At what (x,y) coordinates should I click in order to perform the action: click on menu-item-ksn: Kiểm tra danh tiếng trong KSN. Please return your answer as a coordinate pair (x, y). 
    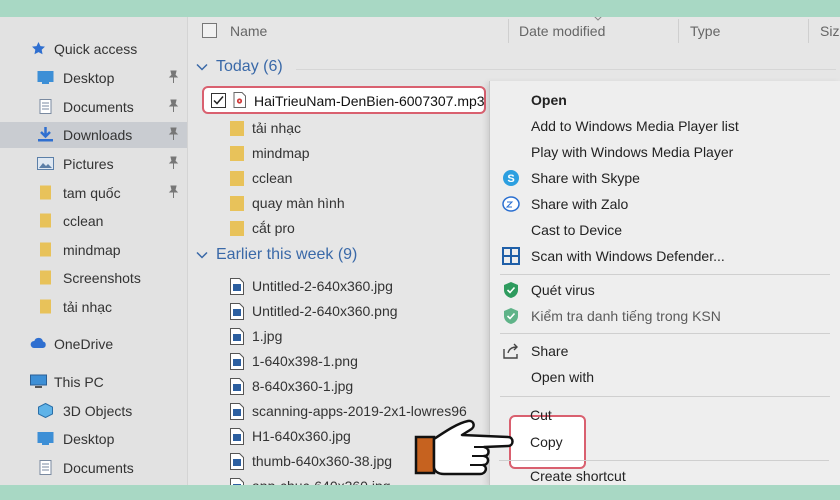
    Looking at the image, I should click on (665, 316).